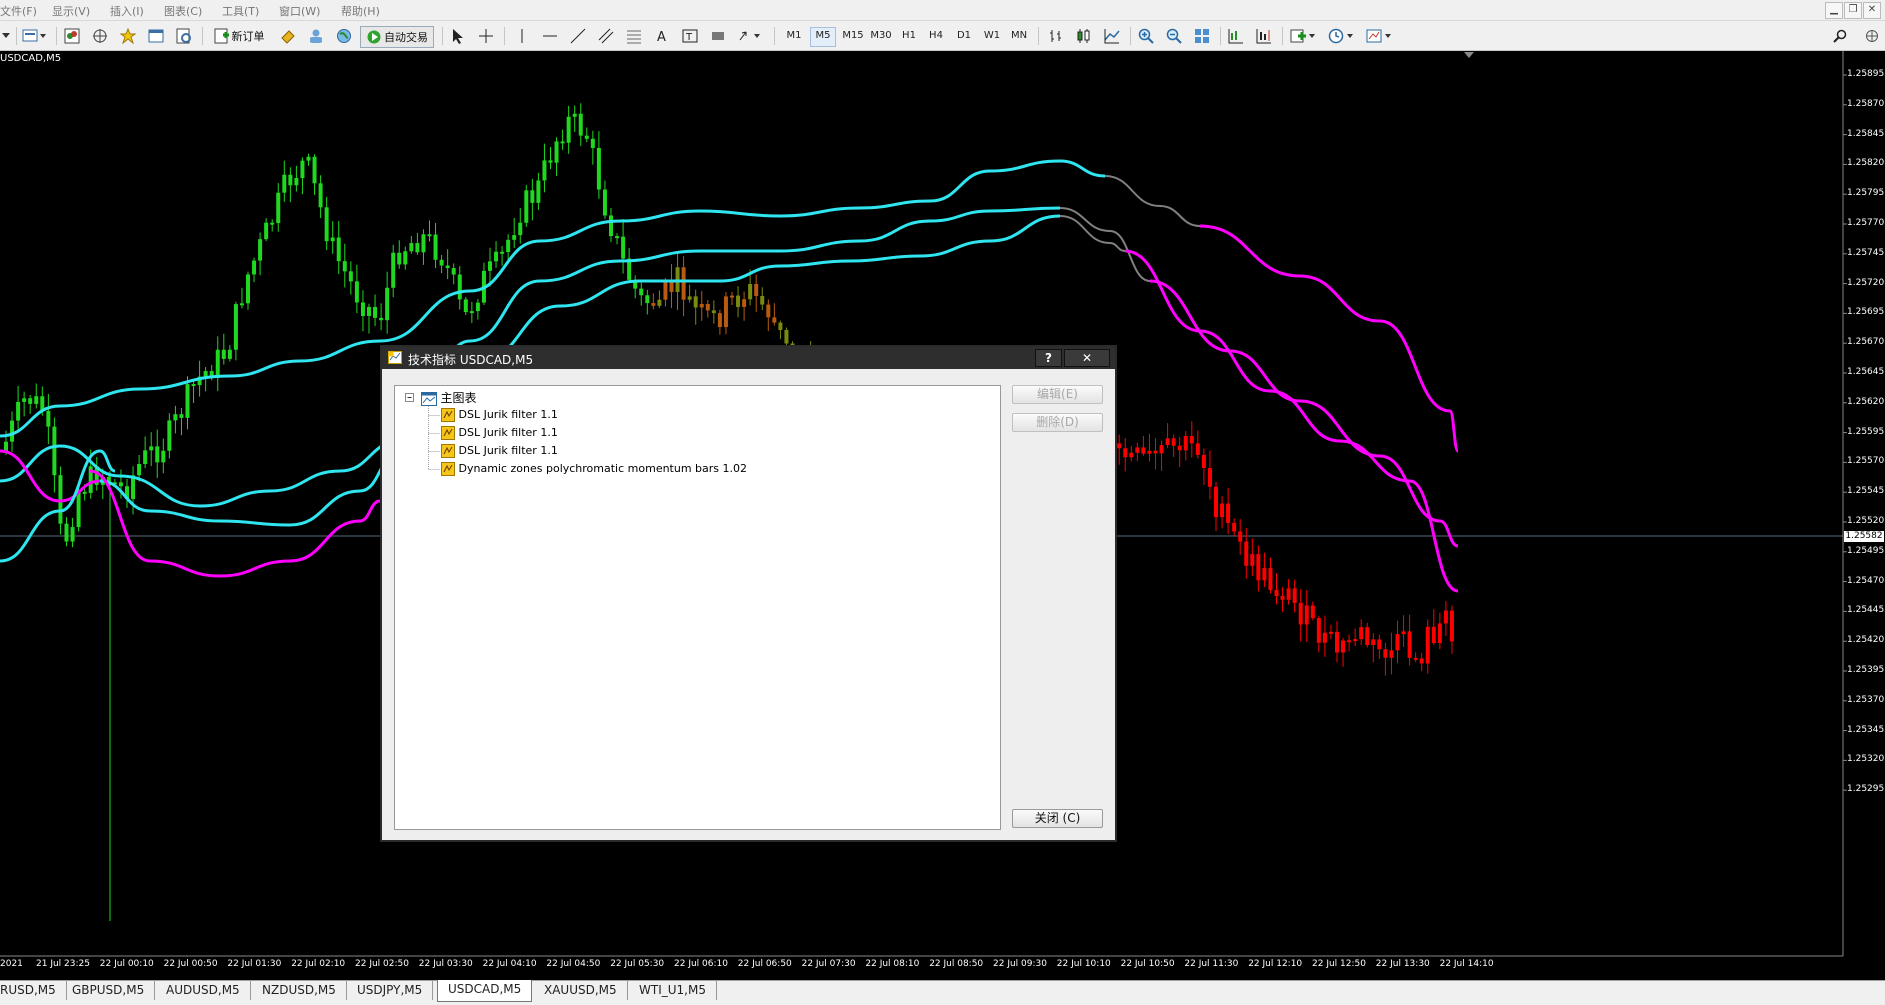 Image resolution: width=1885 pixels, height=1005 pixels. What do you see at coordinates (299, 990) in the screenshot?
I see `chart-tab: NZDUSD,M5` at bounding box center [299, 990].